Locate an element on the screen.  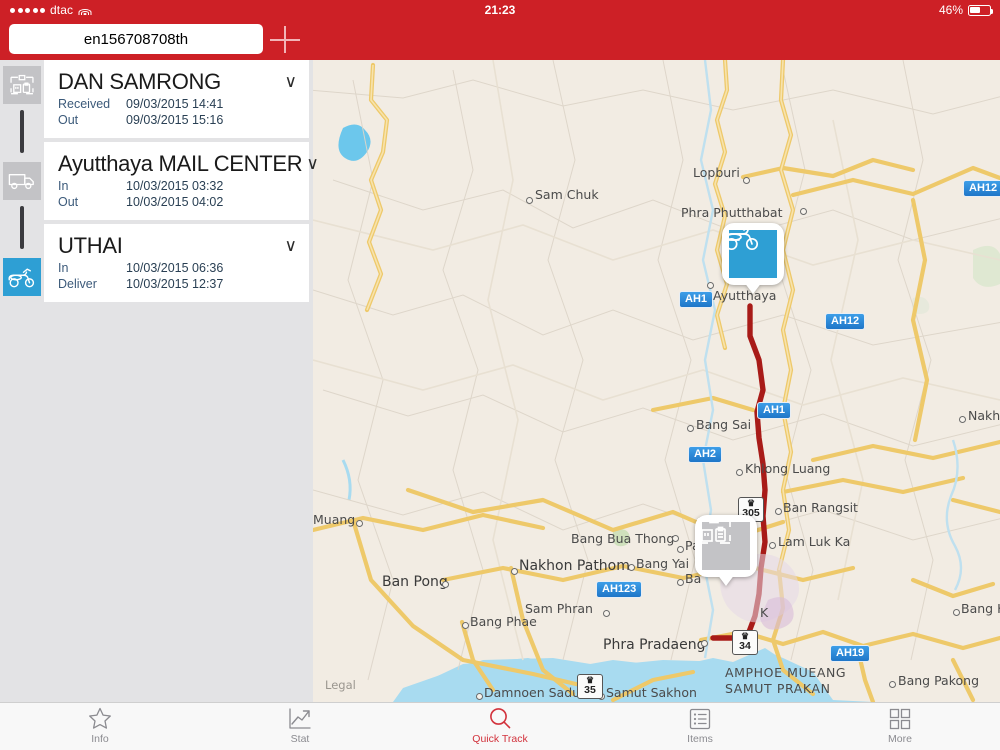
event-detail-row: Out 09/03/2015 15:16 is located at coordinates (176, 120).